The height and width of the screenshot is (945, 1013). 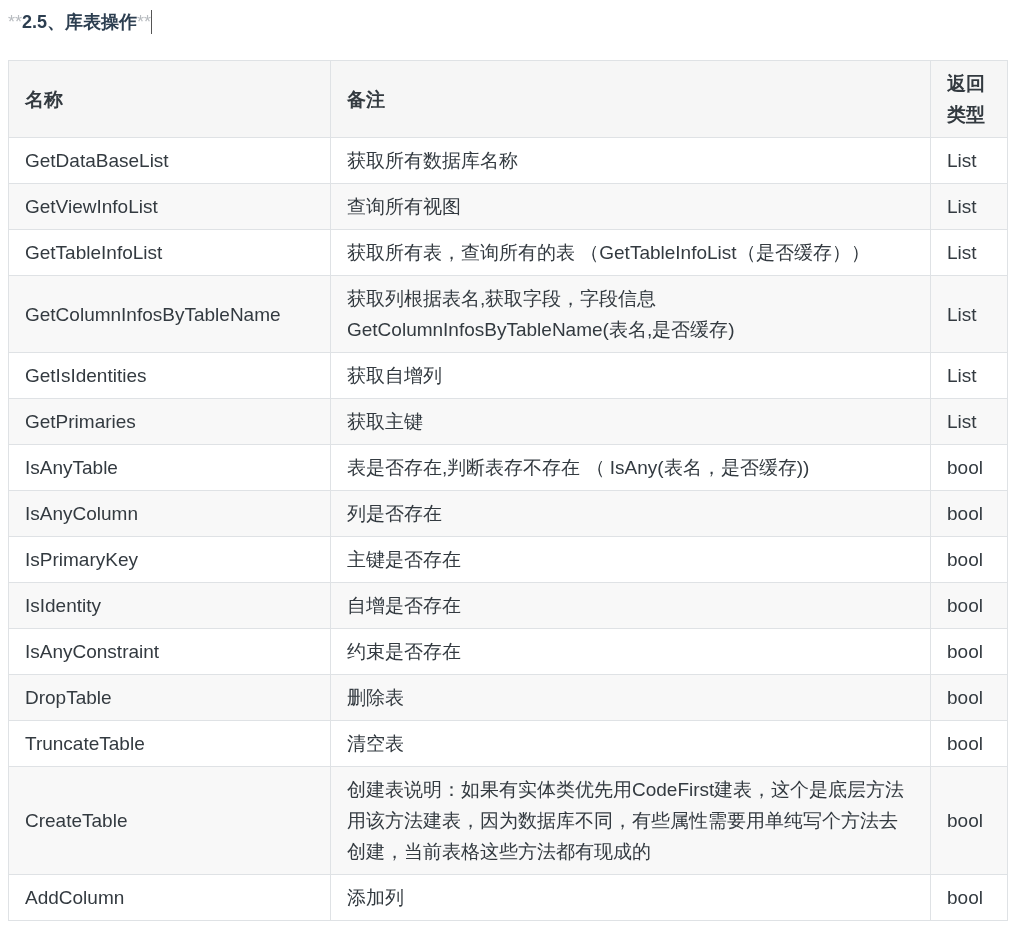 I want to click on column-header: 备注, so click(x=630, y=99).